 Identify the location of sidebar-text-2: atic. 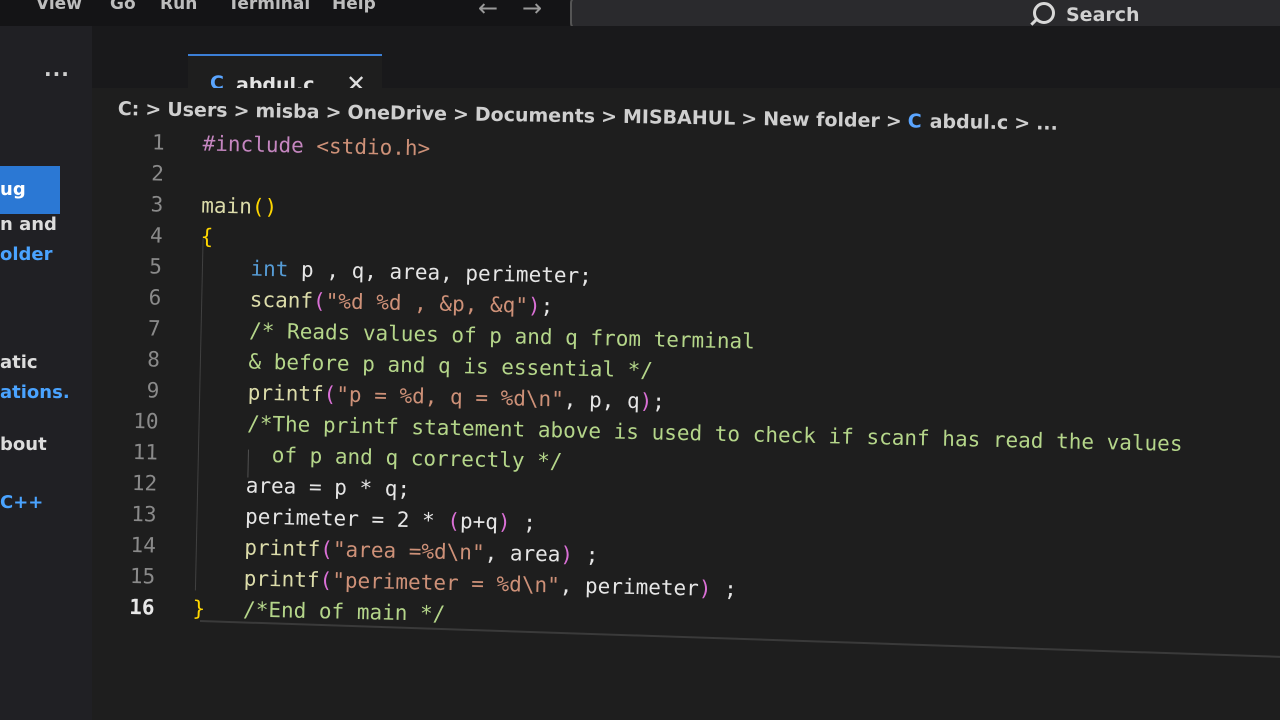
(19, 362).